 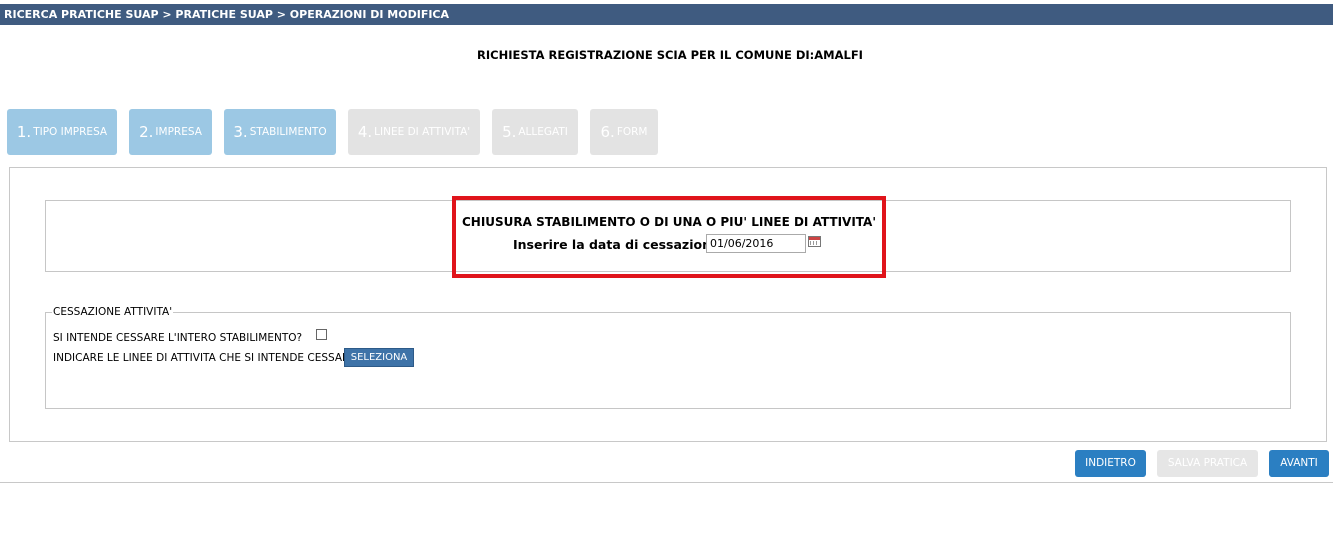 I want to click on step-impresa: 2. IMPRESA, so click(x=170, y=132).